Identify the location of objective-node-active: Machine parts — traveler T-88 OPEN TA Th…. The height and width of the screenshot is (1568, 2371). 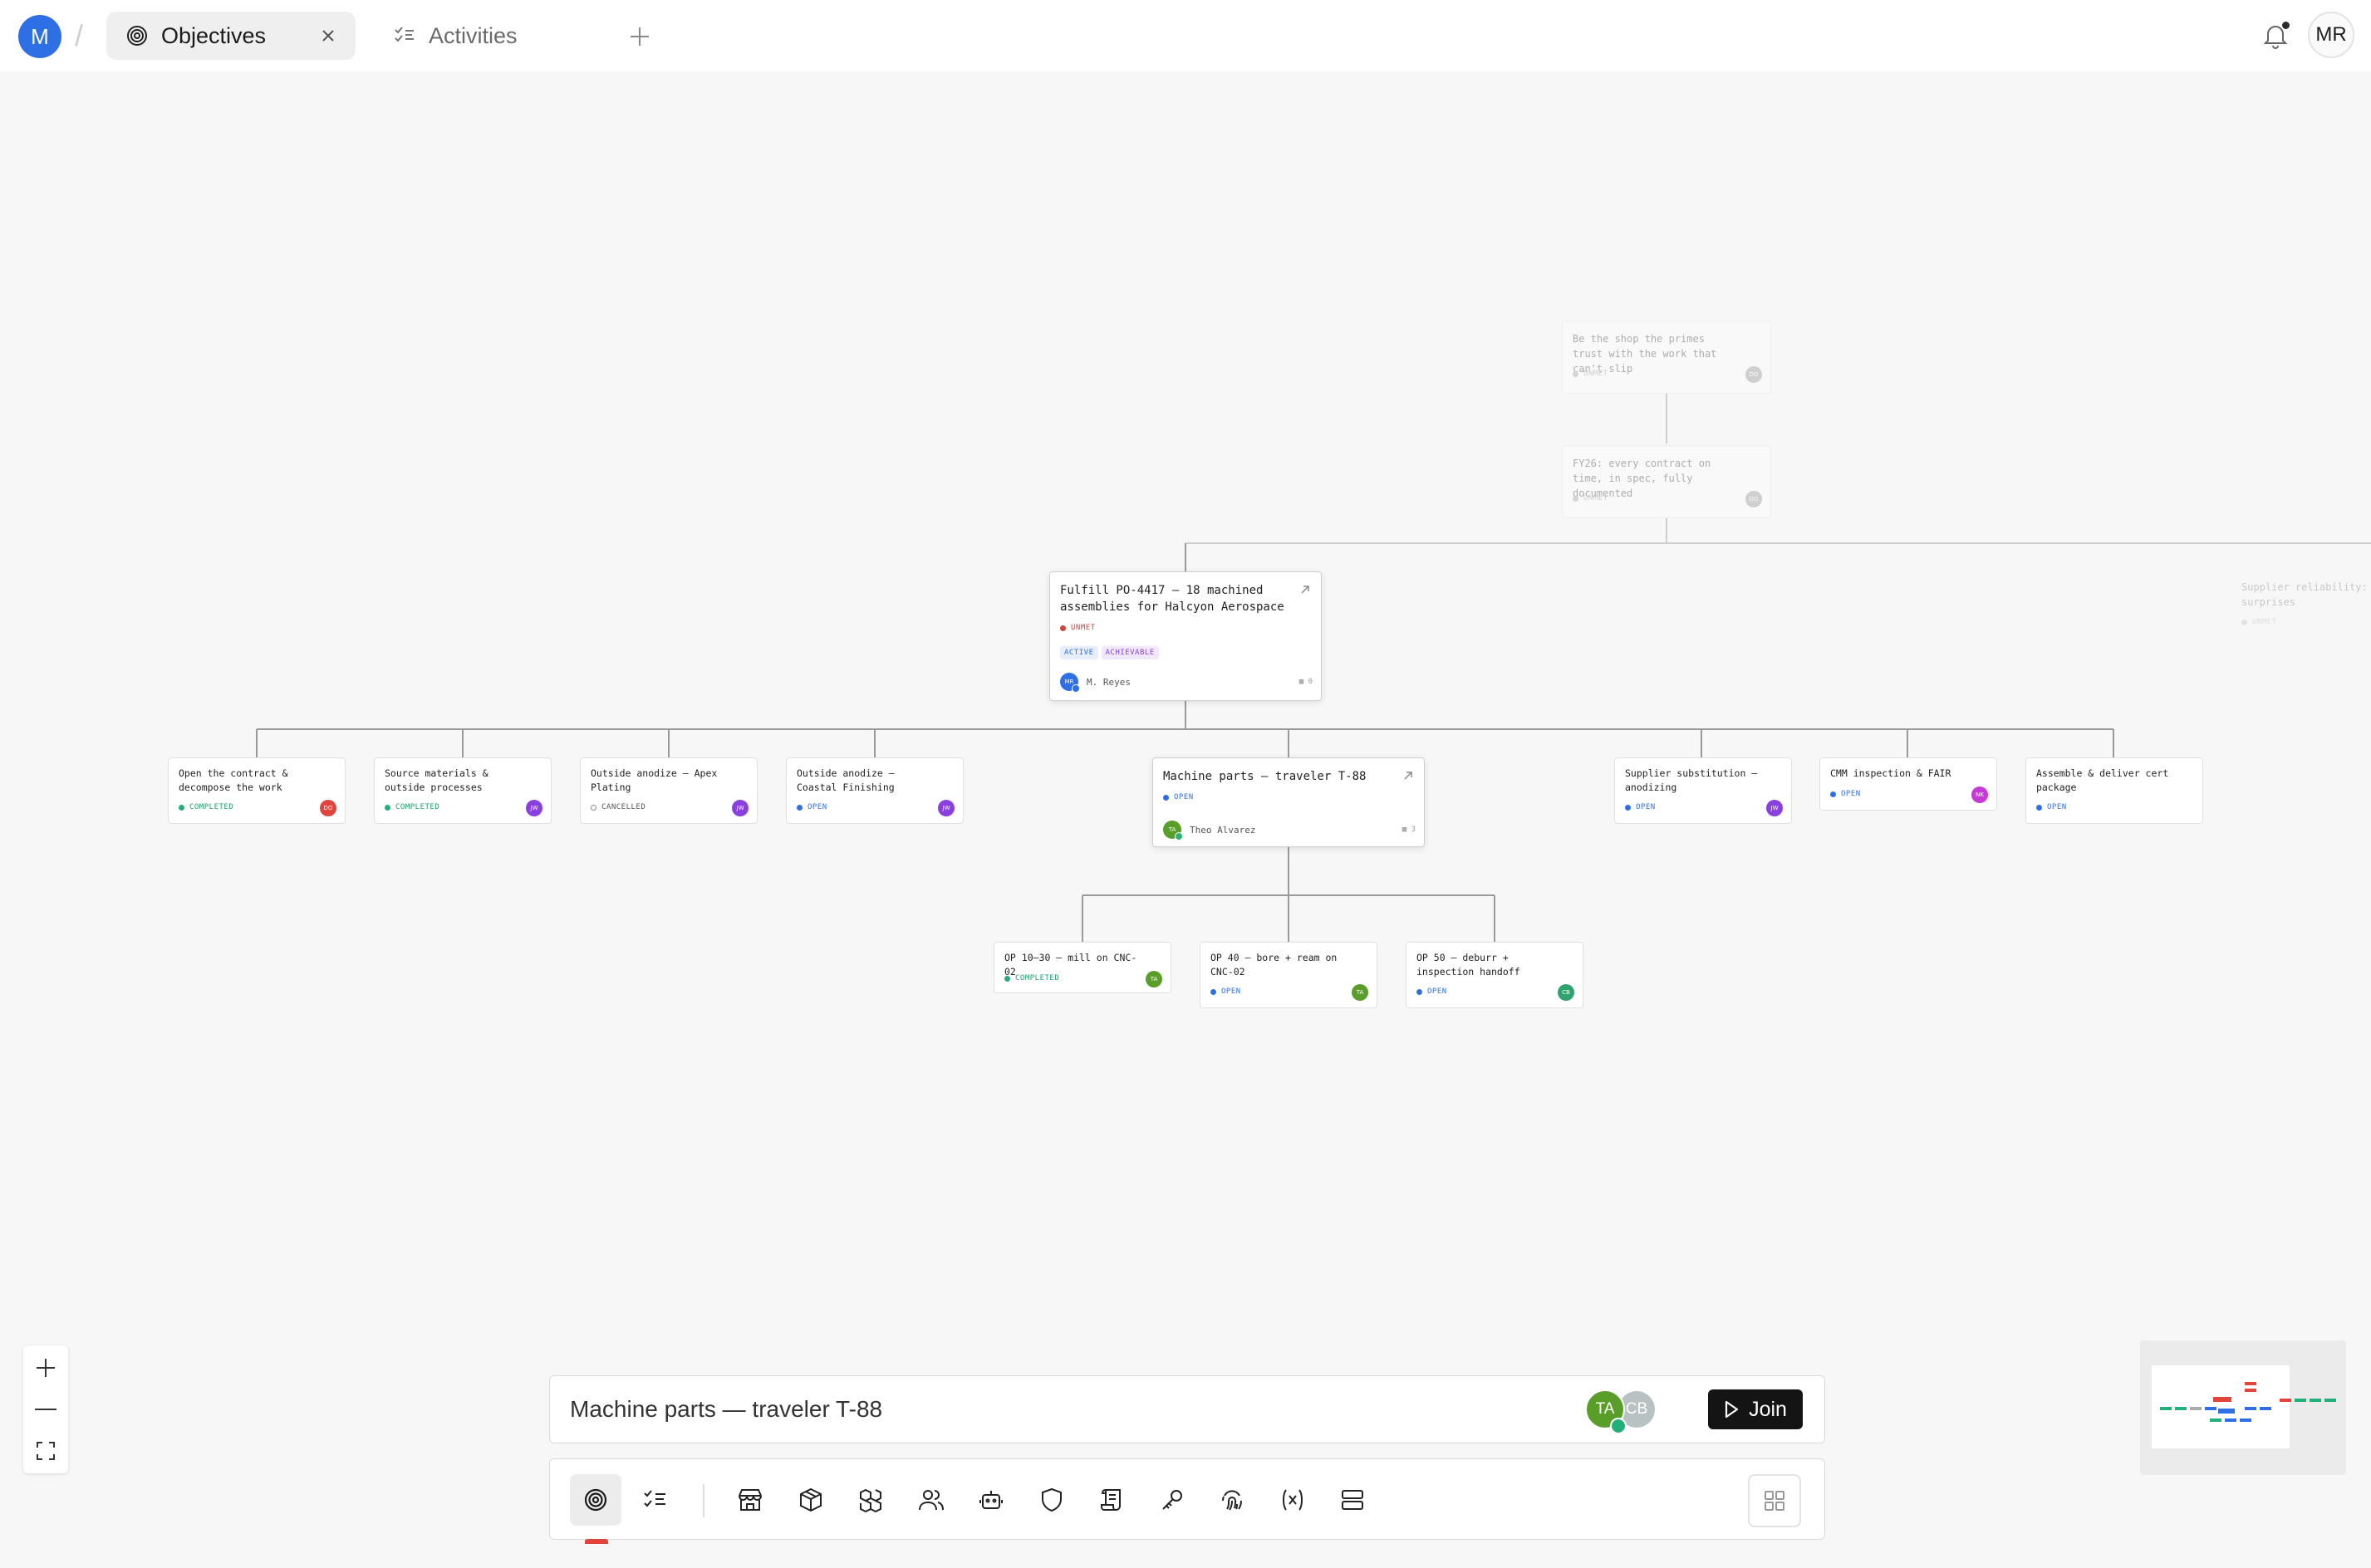
(1288, 802).